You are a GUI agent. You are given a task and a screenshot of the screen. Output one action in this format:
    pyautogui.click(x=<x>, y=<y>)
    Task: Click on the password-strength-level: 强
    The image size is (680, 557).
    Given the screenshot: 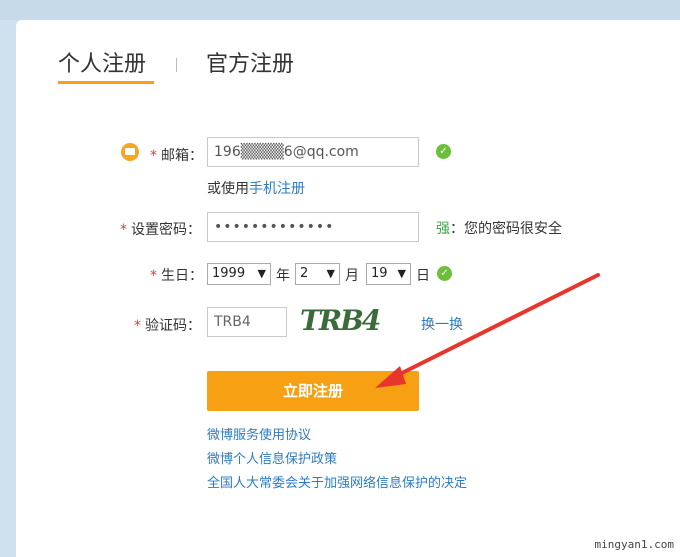 What is the action you would take?
    pyautogui.click(x=443, y=229)
    